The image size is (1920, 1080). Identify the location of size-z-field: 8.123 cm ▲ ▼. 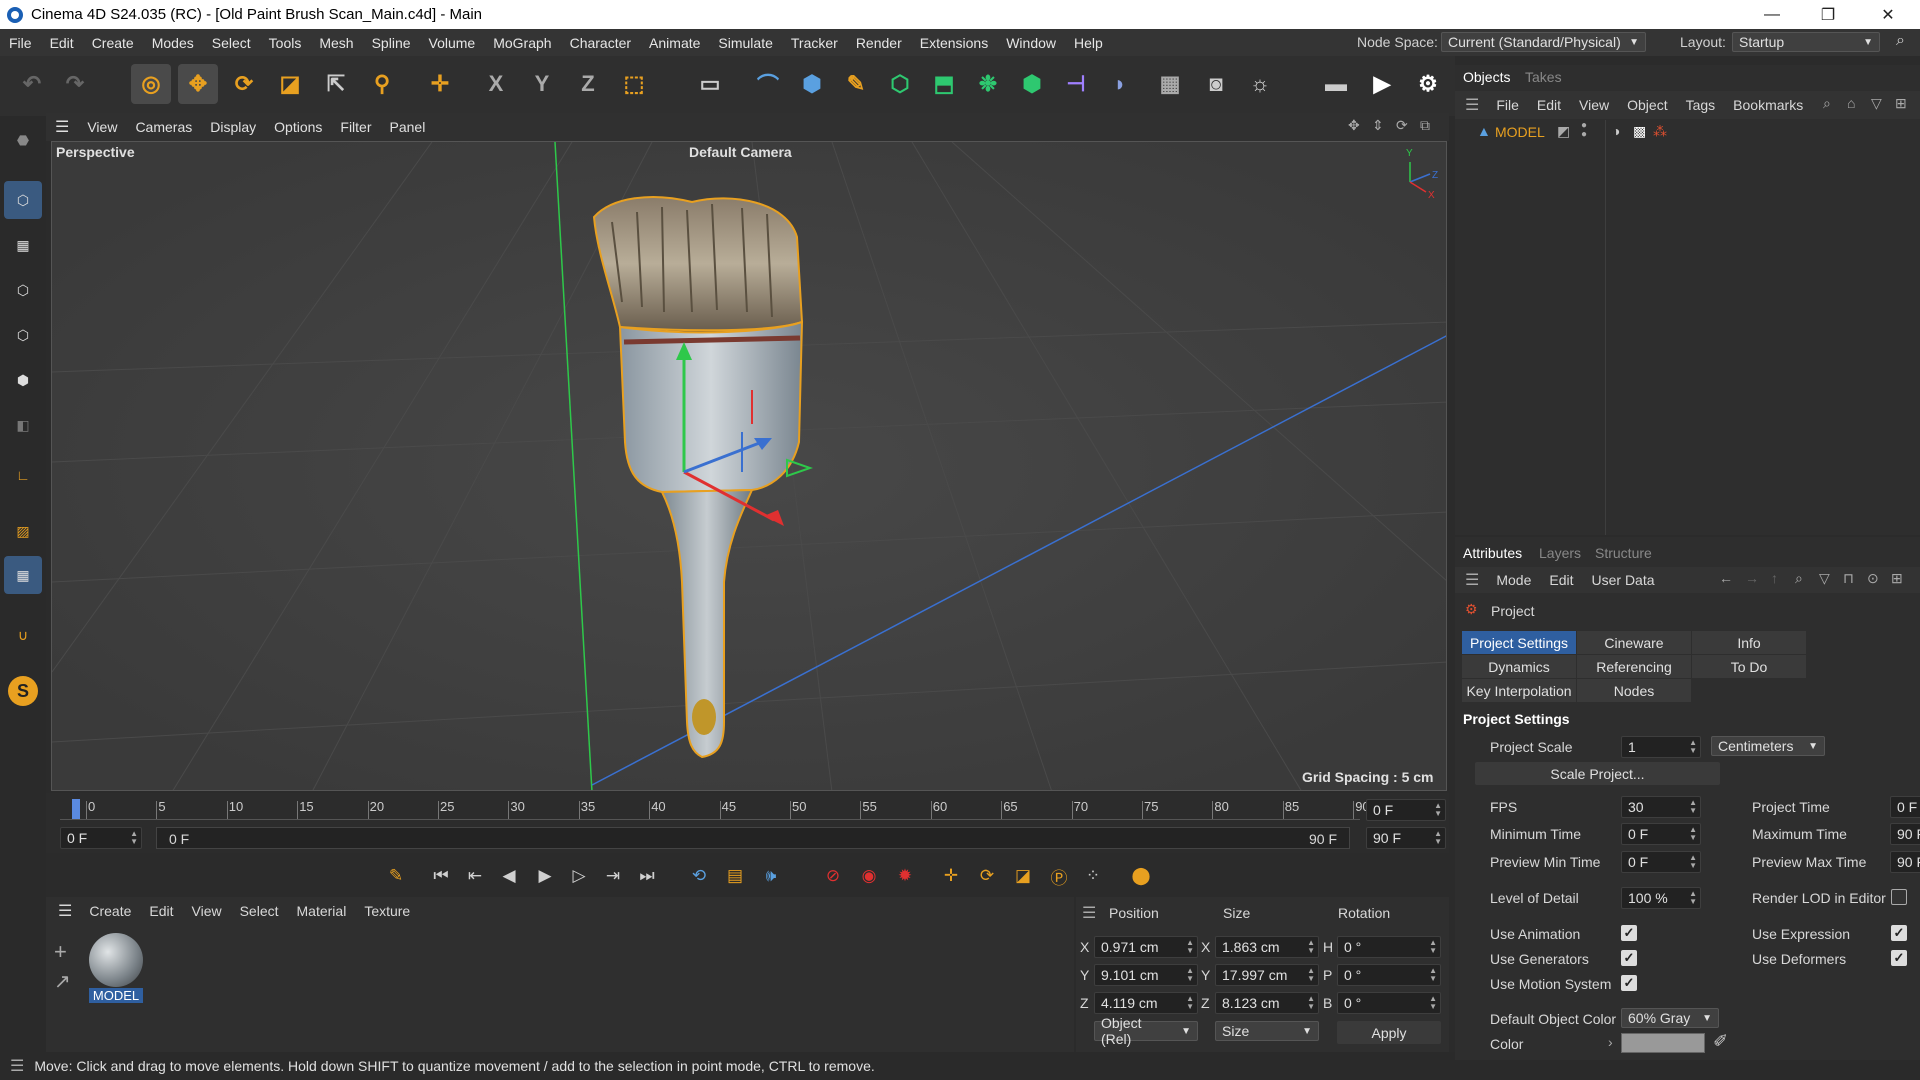
(1267, 1003).